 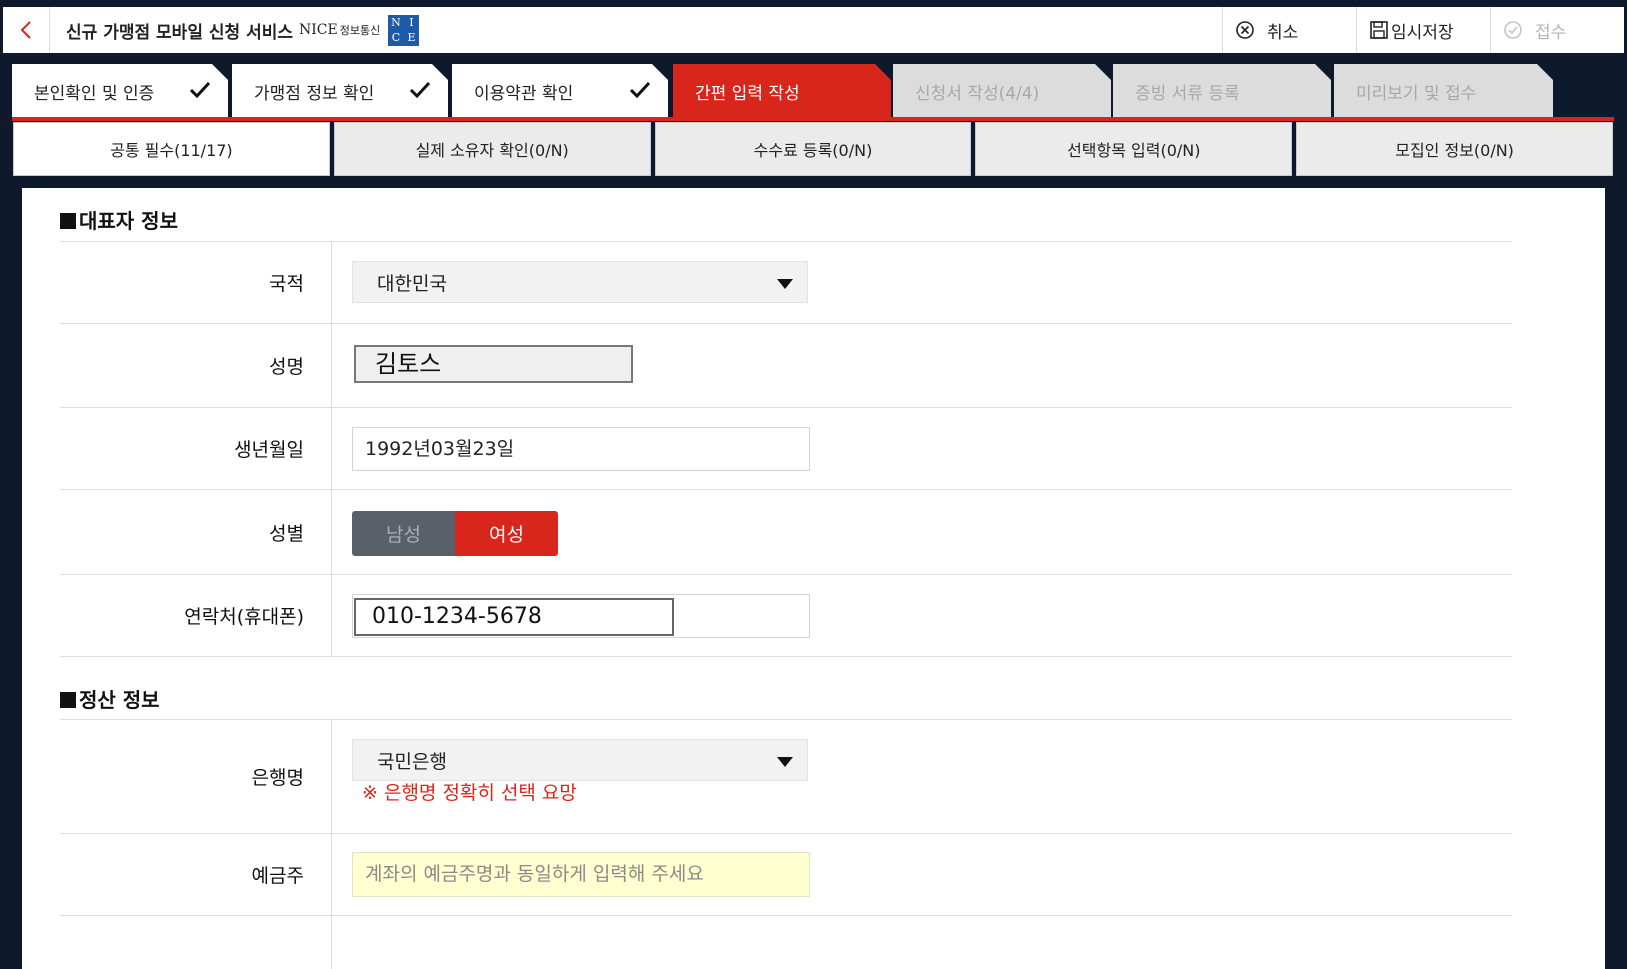 I want to click on cancel-button: 취소, so click(x=1289, y=30).